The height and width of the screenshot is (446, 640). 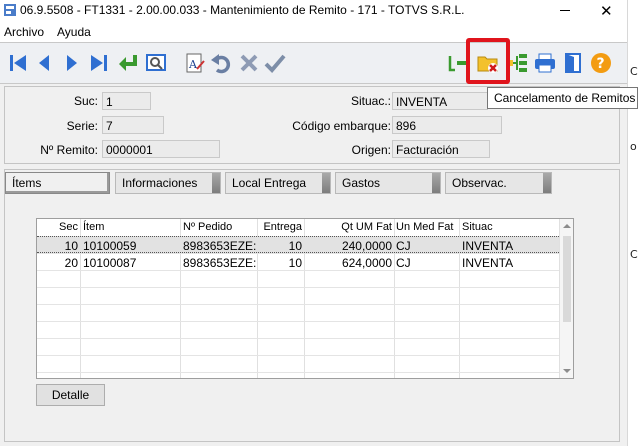 What do you see at coordinates (545, 63) in the screenshot?
I see `printer-icon` at bounding box center [545, 63].